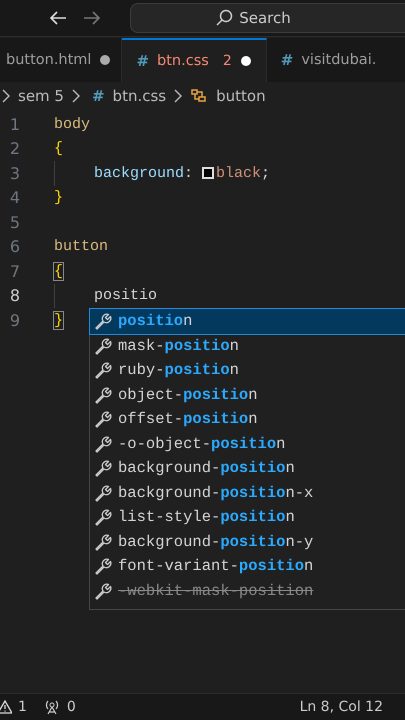 Image resolution: width=405 pixels, height=720 pixels. What do you see at coordinates (338, 60) in the screenshot?
I see `tab-label: visitdubai.` at bounding box center [338, 60].